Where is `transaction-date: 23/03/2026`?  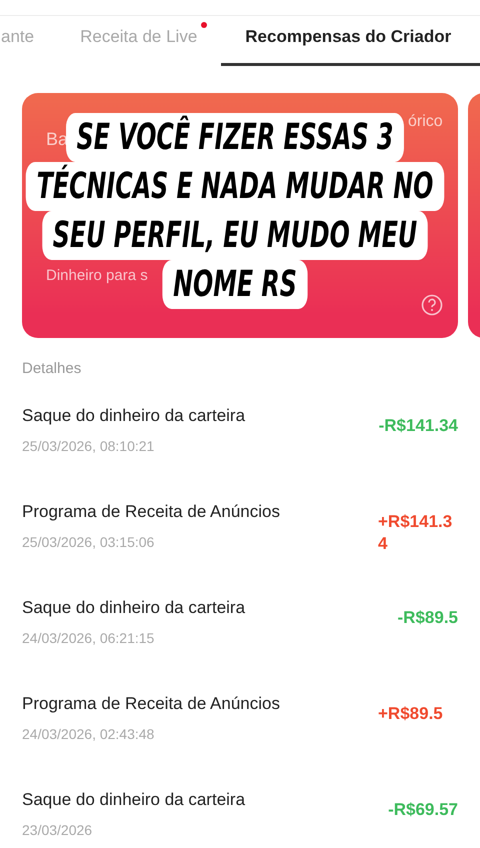 transaction-date: 23/03/2026 is located at coordinates (58, 830).